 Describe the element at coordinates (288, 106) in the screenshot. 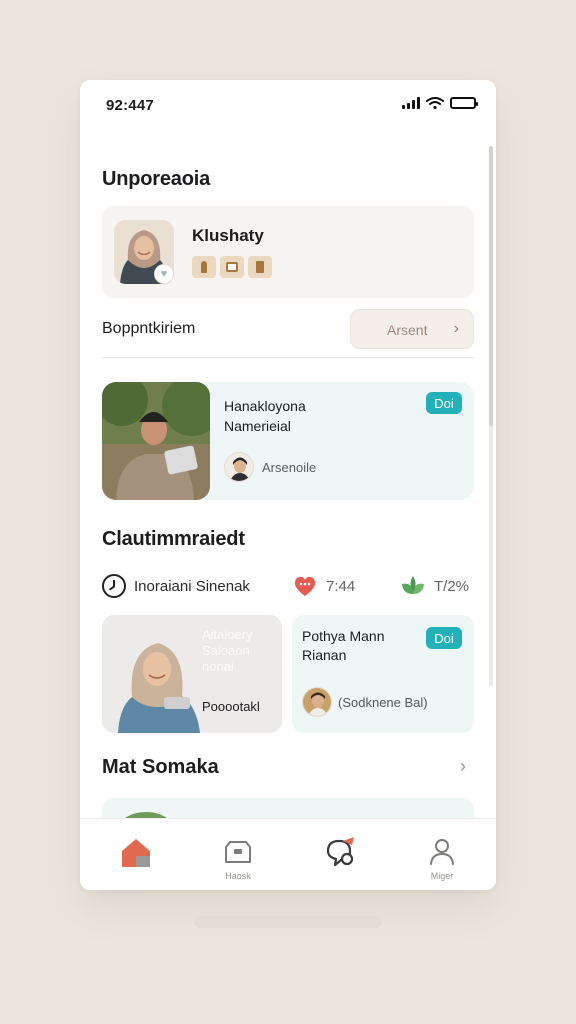

I see `status-bar: 92:447` at that location.